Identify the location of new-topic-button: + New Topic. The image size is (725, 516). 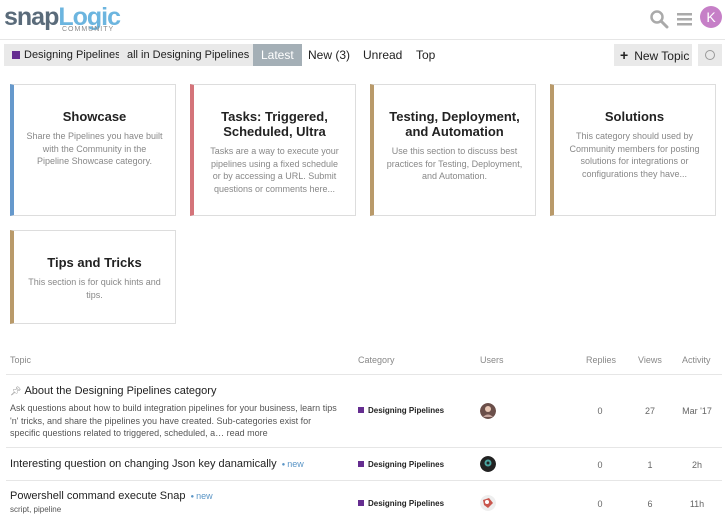
(653, 55).